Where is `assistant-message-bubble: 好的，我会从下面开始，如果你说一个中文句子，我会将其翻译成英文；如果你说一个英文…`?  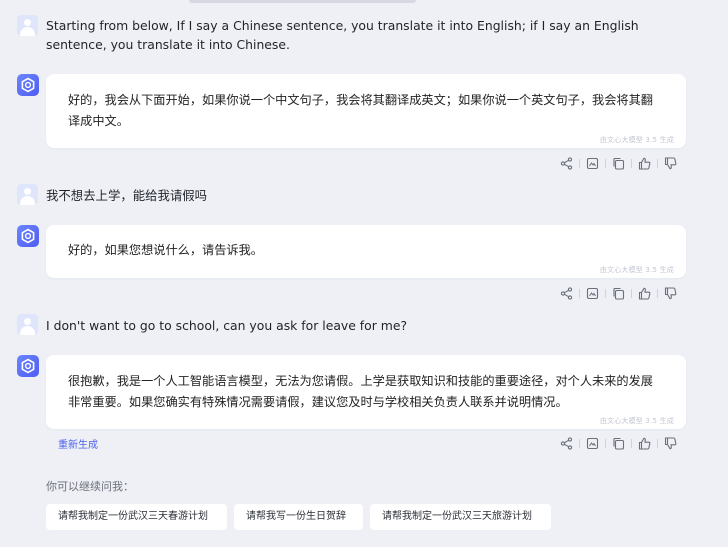 assistant-message-bubble: 好的，我会从下面开始，如果你说一个中文句子，我会将其翻译成英文；如果你说一个英文… is located at coordinates (366, 111).